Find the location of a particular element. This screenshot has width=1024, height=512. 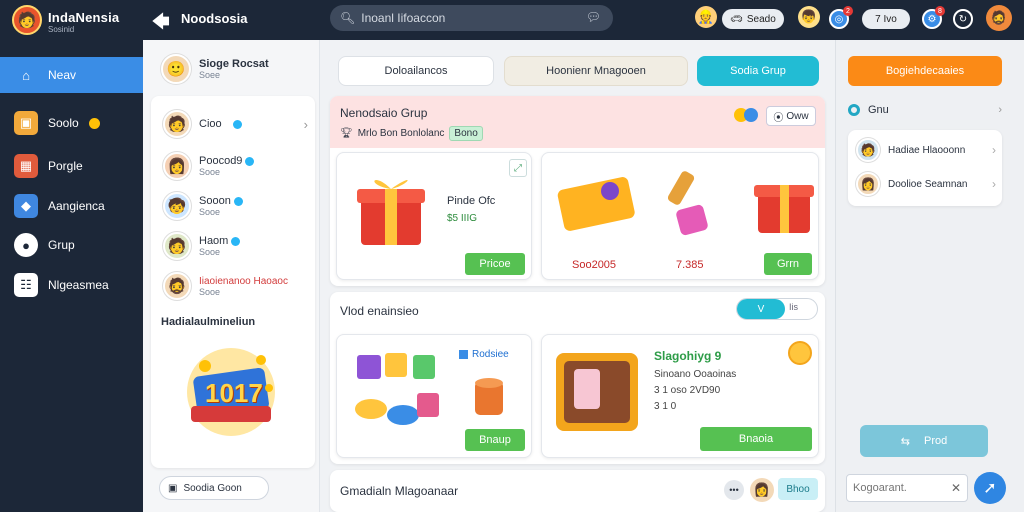

grid-icon: ☷ is located at coordinates (26, 285).